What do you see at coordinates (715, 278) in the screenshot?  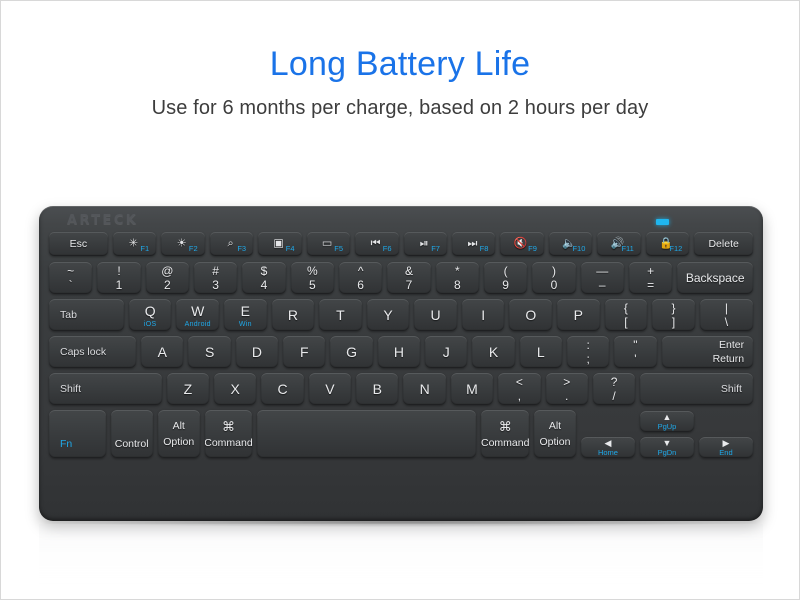 I see `key-backspace: Backspace` at bounding box center [715, 278].